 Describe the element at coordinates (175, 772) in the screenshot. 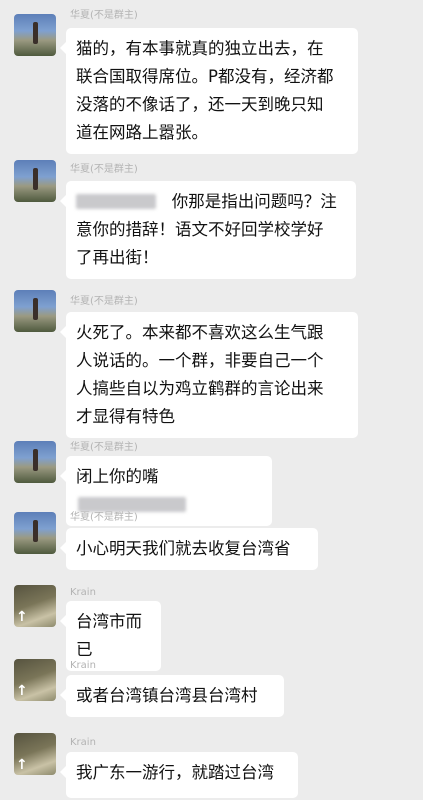

I see `message-text-line: 我广东一游行，就踏过台湾` at that location.